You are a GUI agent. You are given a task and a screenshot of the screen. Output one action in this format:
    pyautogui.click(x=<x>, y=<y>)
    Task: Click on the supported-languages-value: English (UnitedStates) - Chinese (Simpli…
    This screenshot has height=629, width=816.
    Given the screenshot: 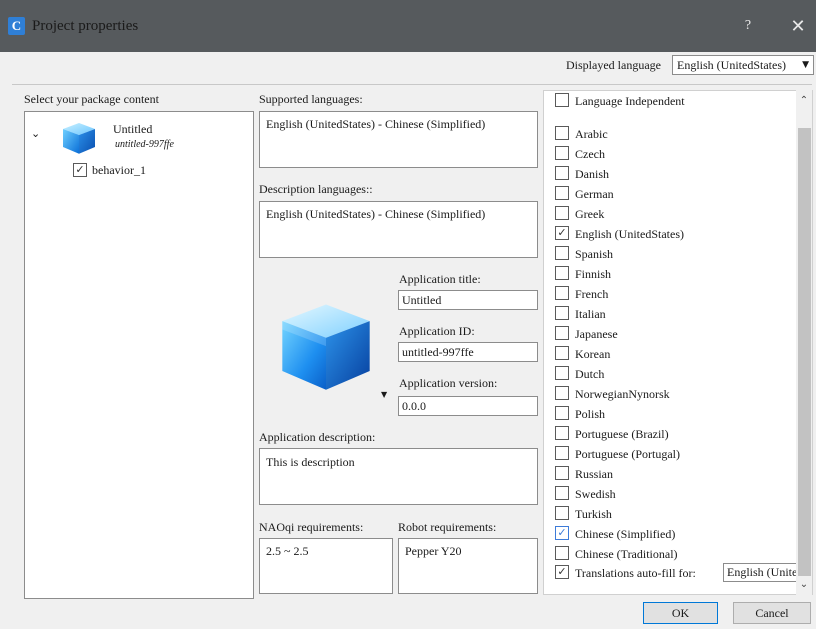 What is the action you would take?
    pyautogui.click(x=376, y=124)
    